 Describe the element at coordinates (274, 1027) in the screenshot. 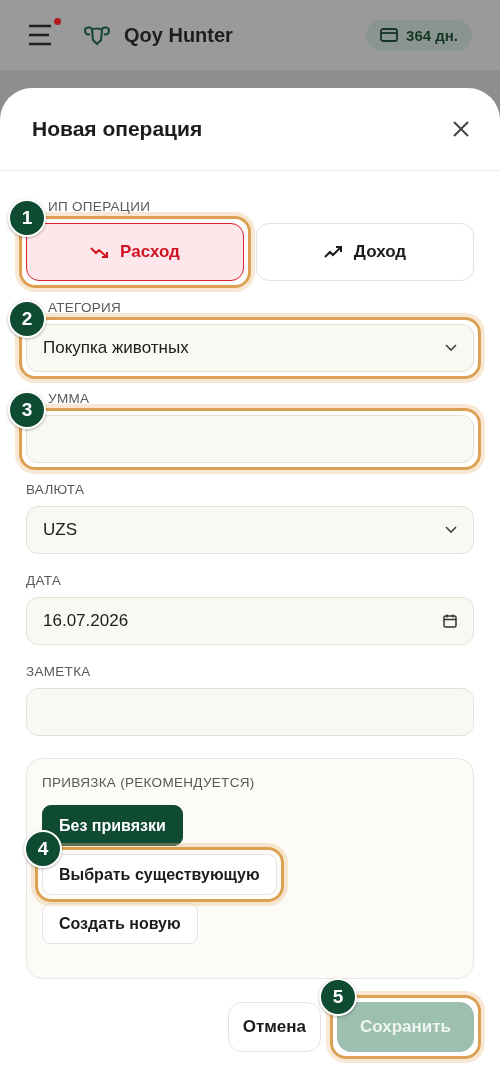

I see `cancel-button: Отмена` at that location.